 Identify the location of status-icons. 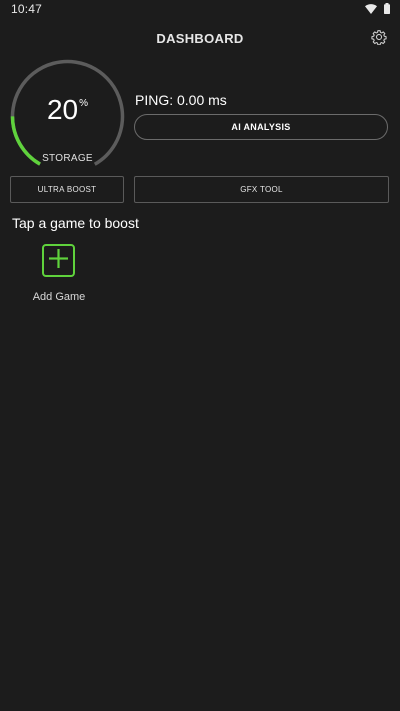
(377, 10).